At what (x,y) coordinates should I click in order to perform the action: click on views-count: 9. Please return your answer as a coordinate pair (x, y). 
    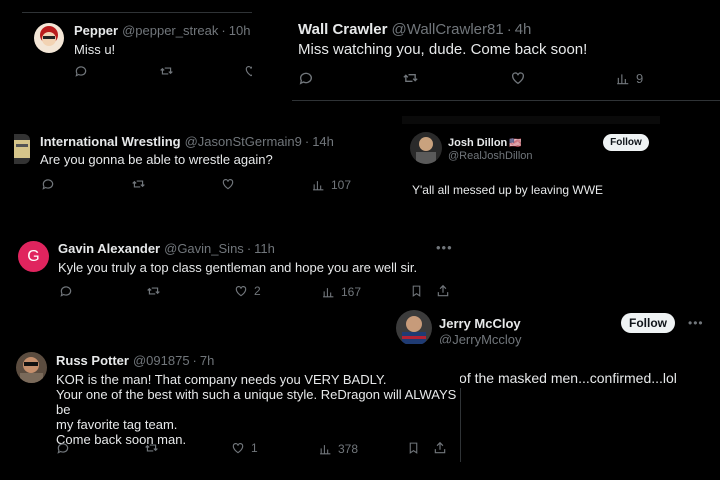
    Looking at the image, I should click on (640, 78).